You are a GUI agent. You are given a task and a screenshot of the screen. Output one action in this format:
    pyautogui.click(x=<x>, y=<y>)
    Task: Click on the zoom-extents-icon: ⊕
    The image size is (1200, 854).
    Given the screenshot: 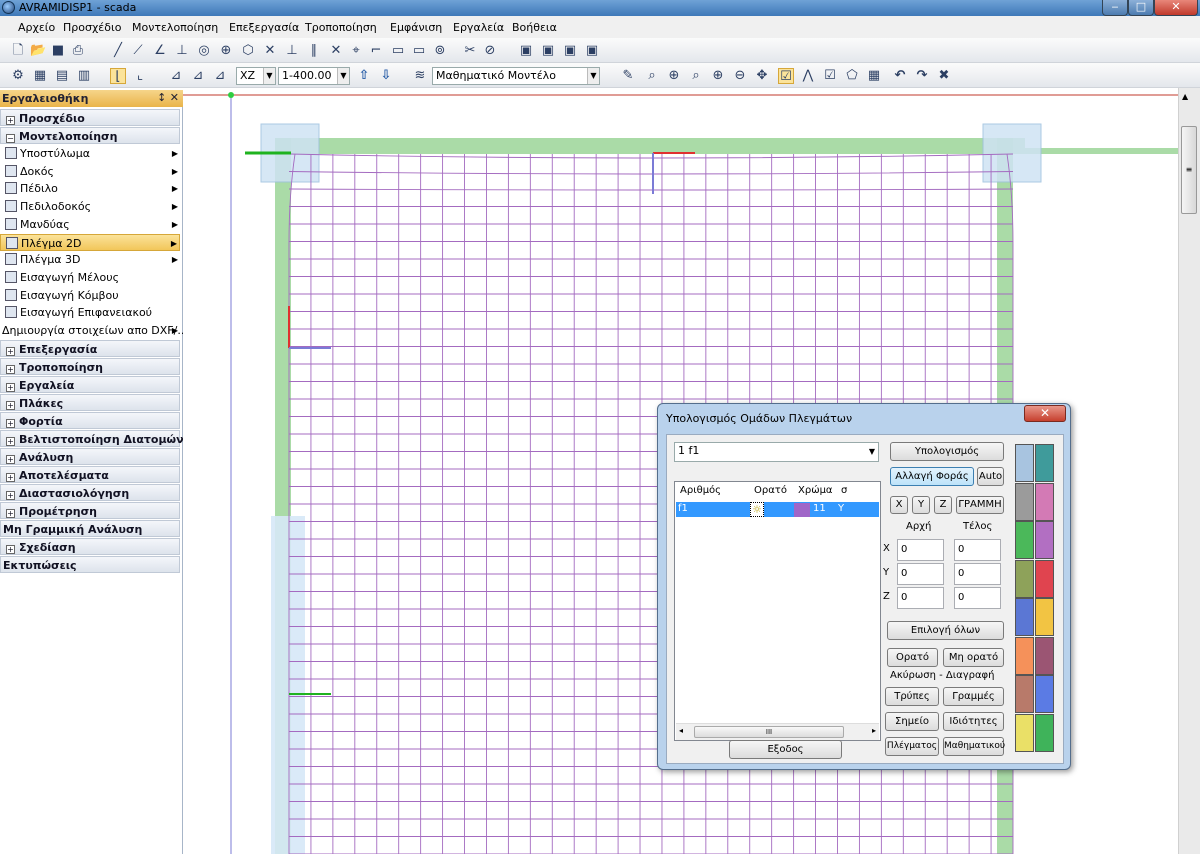 What is the action you would take?
    pyautogui.click(x=718, y=76)
    